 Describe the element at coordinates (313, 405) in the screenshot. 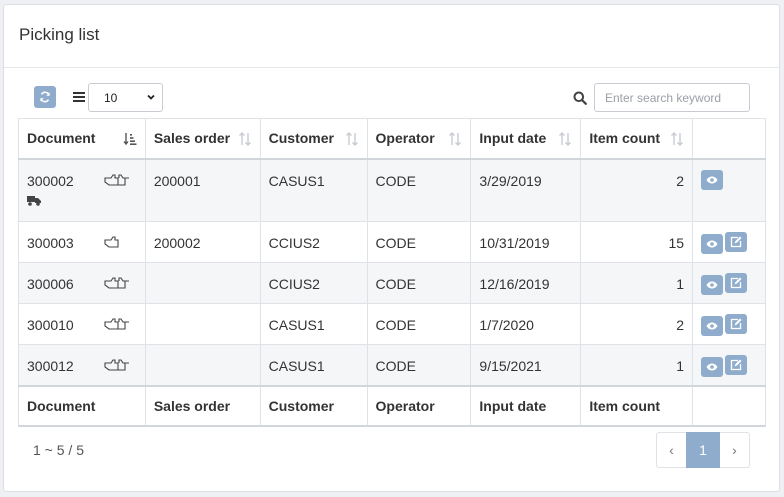

I see `footer-customer: Customer` at that location.